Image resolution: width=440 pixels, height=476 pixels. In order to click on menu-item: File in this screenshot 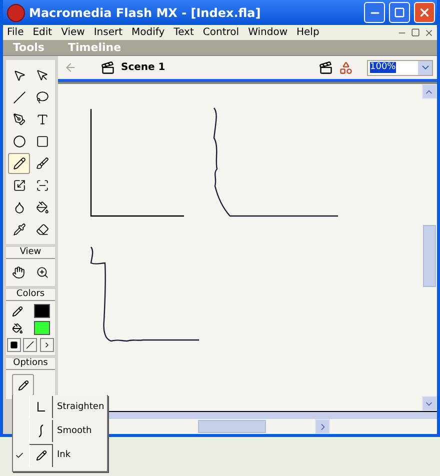, I will do `click(15, 32)`.